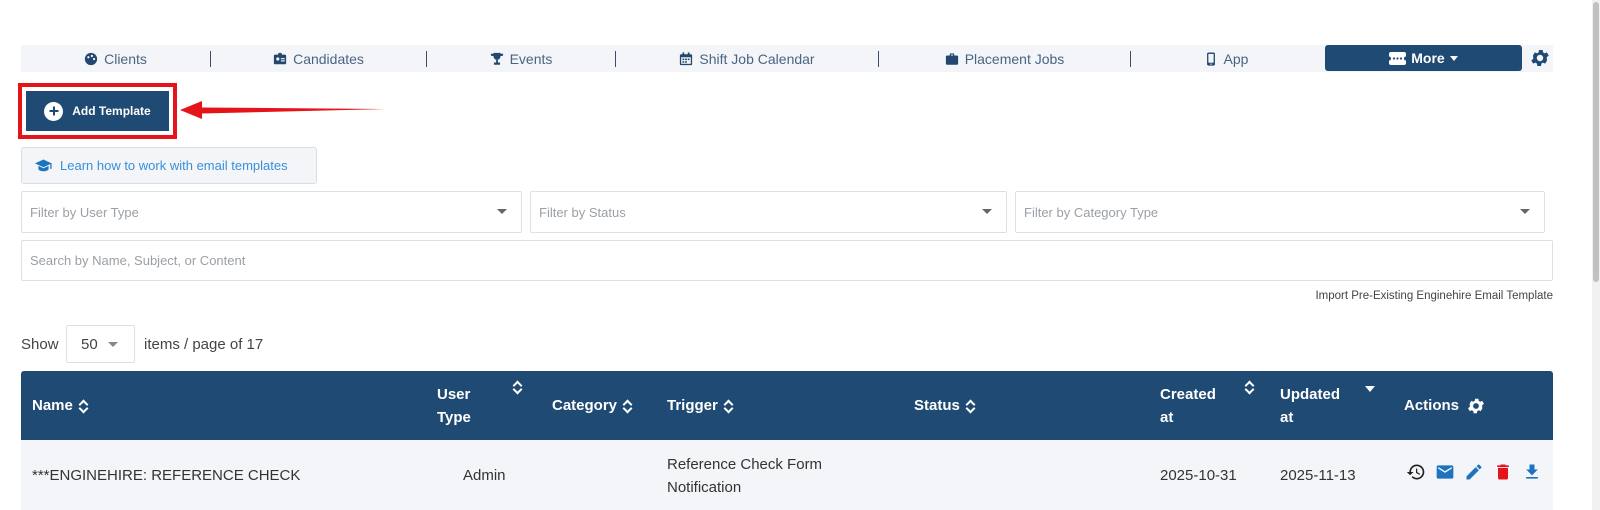 The image size is (1600, 510). What do you see at coordinates (1091, 212) in the screenshot?
I see `filter-category-placeholder: Filter by Category Type` at bounding box center [1091, 212].